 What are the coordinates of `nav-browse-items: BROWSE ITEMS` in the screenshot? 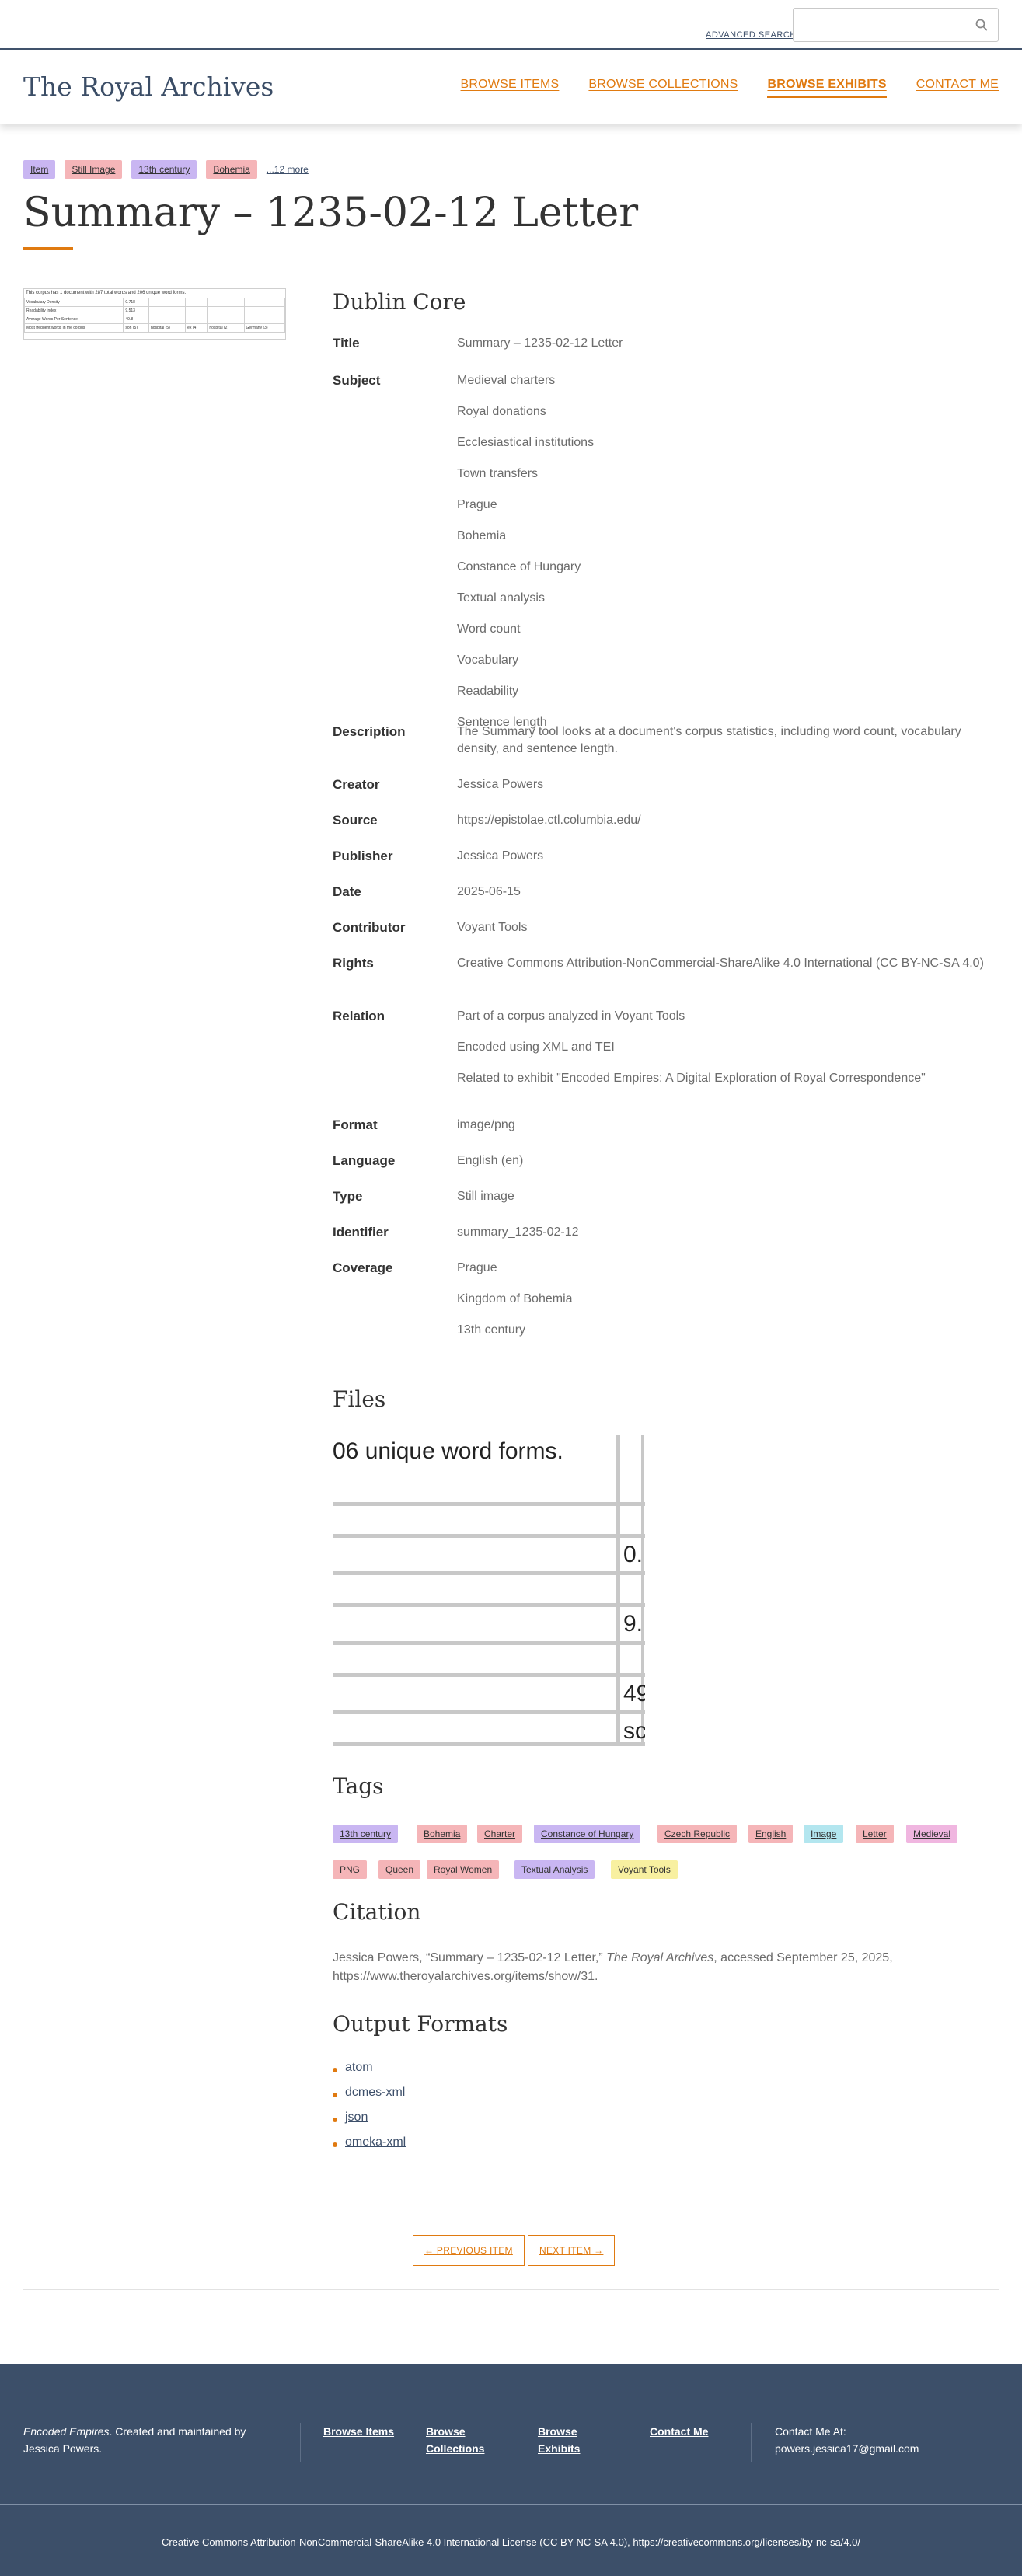 It's located at (510, 88).